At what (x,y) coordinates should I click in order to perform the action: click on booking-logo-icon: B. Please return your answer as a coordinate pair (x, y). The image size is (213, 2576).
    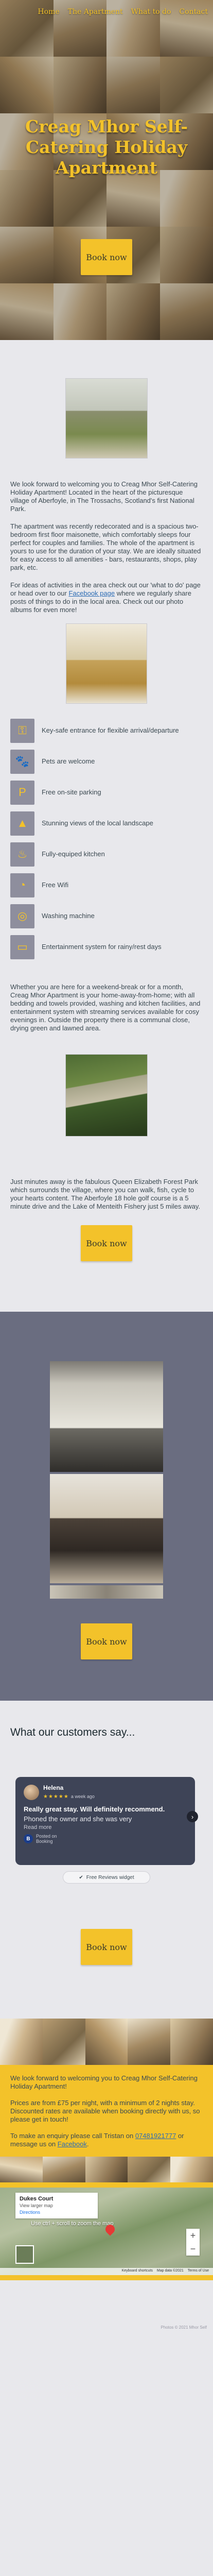
    Looking at the image, I should click on (28, 1839).